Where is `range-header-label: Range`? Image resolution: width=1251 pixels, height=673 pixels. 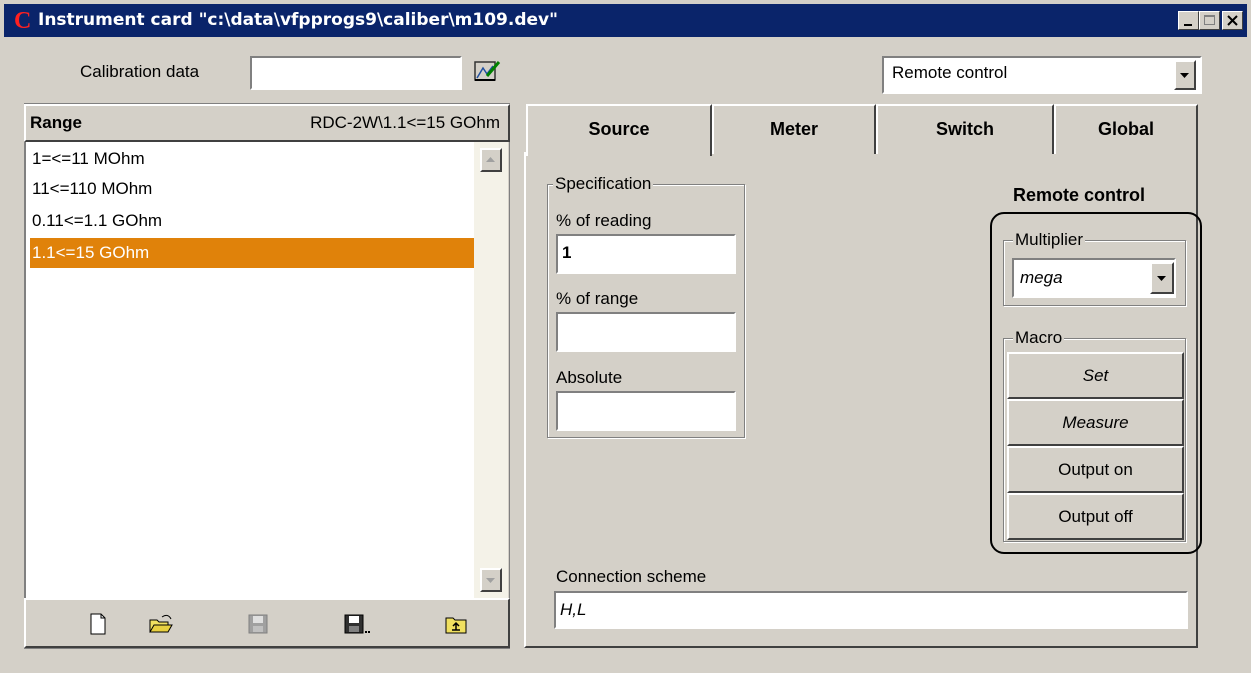
range-header-label: Range is located at coordinates (56, 122).